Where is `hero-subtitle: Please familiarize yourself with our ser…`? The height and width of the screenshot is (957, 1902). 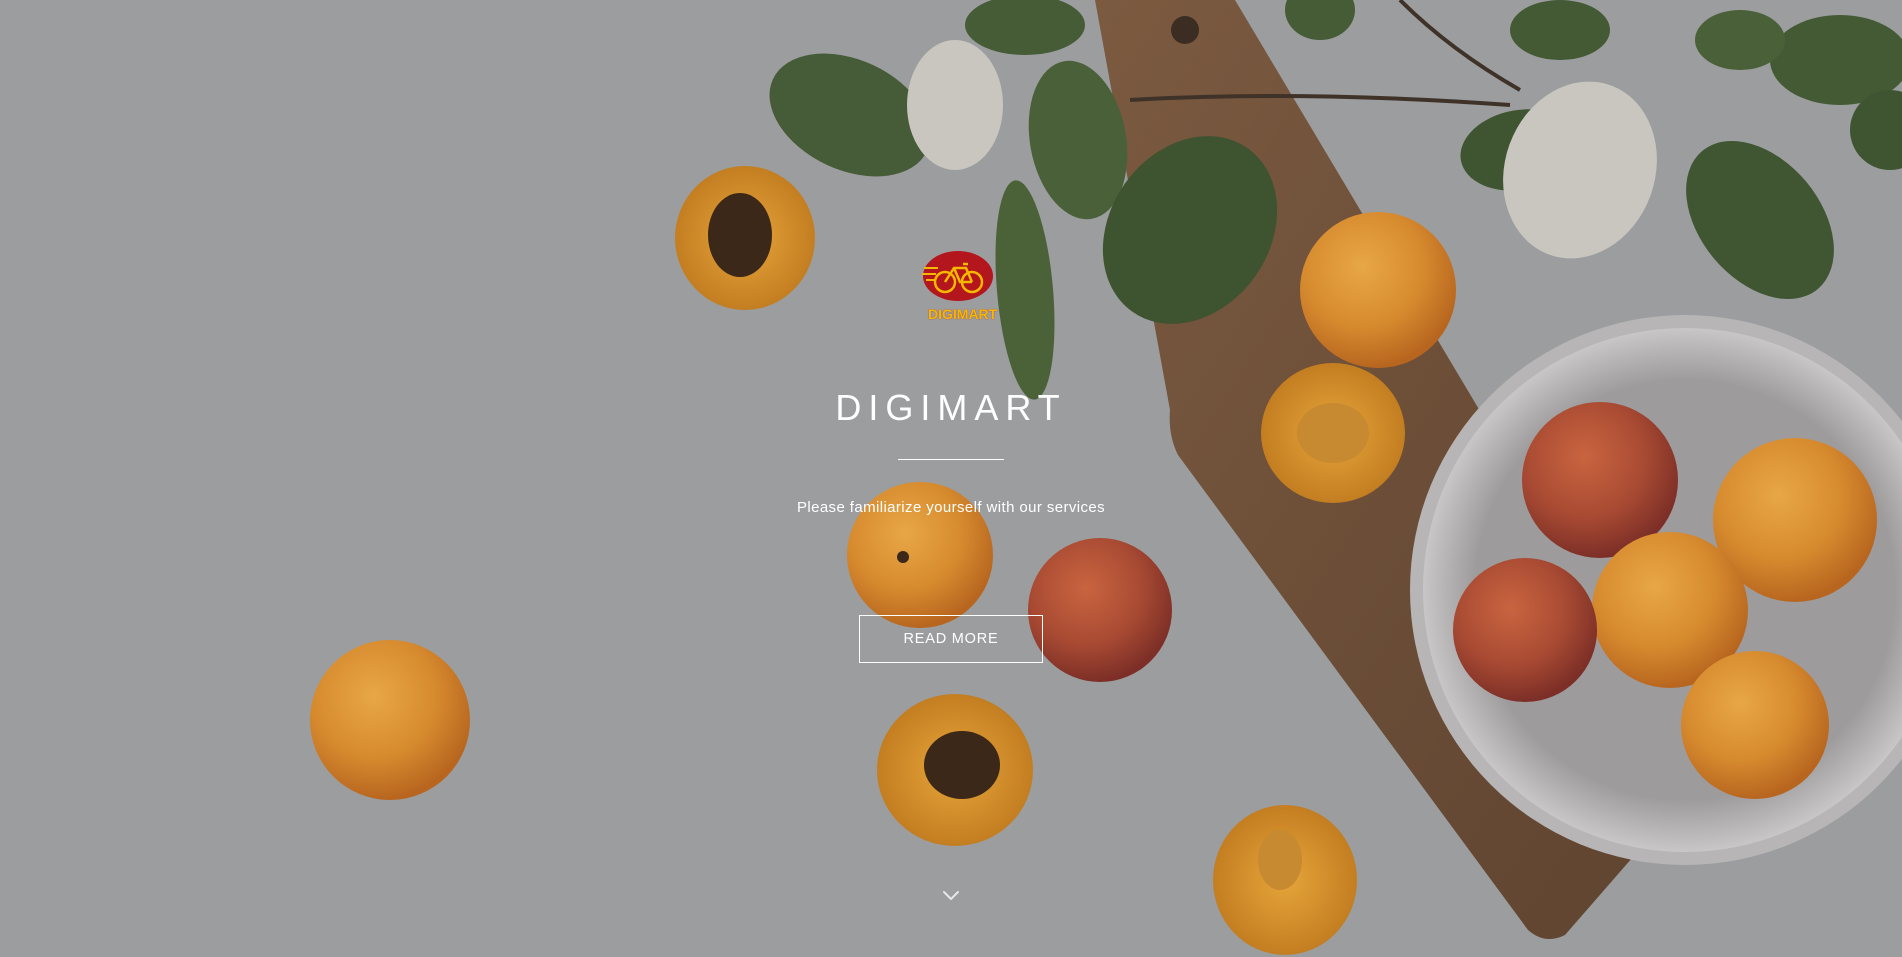
hero-subtitle: Please familiarize yourself with our ser… is located at coordinates (951, 507).